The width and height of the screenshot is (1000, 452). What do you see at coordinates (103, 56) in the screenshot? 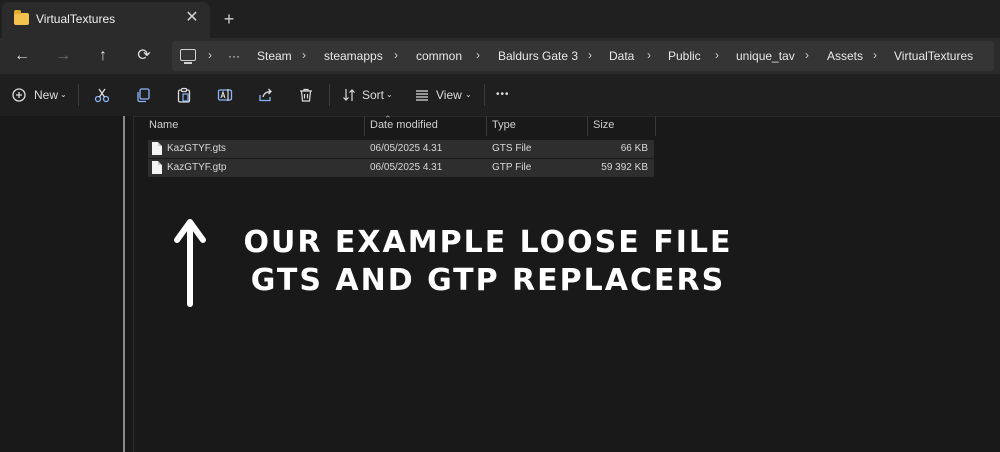
I see `up-button: ↑` at bounding box center [103, 56].